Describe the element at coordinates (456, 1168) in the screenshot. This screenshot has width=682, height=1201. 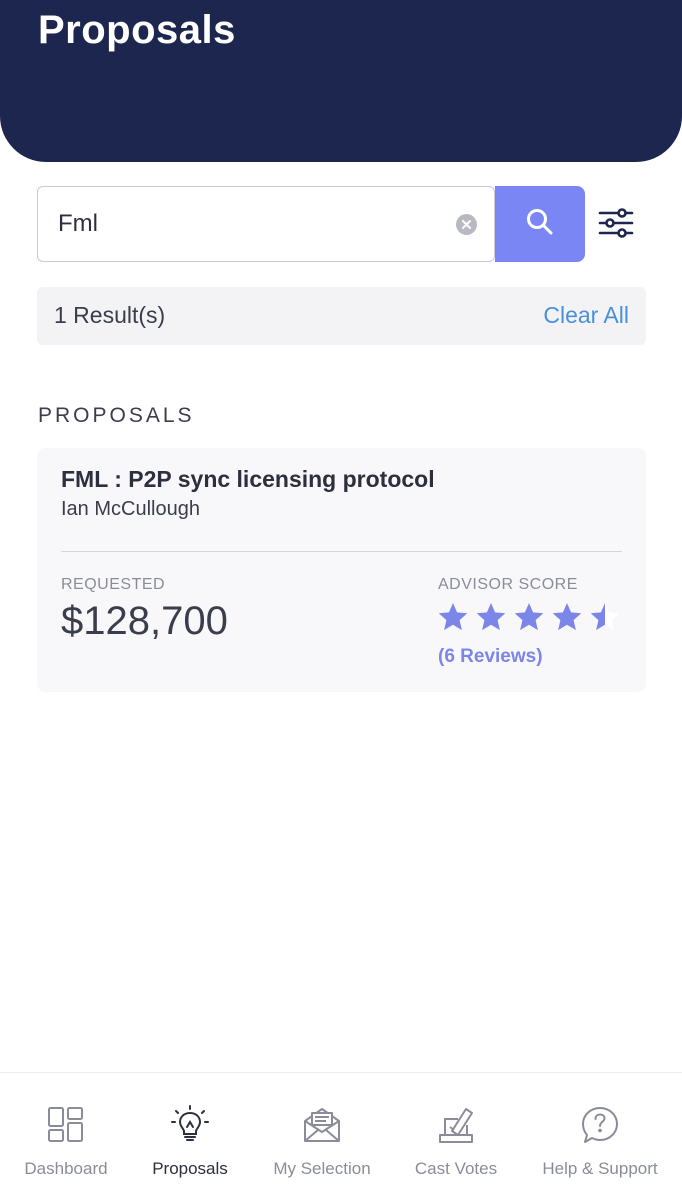
I see `tab-label: Cast Votes` at that location.